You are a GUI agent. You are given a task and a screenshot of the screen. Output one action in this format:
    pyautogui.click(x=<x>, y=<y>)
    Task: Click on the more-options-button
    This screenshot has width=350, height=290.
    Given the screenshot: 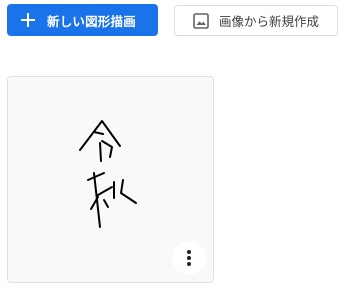 What is the action you would take?
    pyautogui.click(x=189, y=258)
    